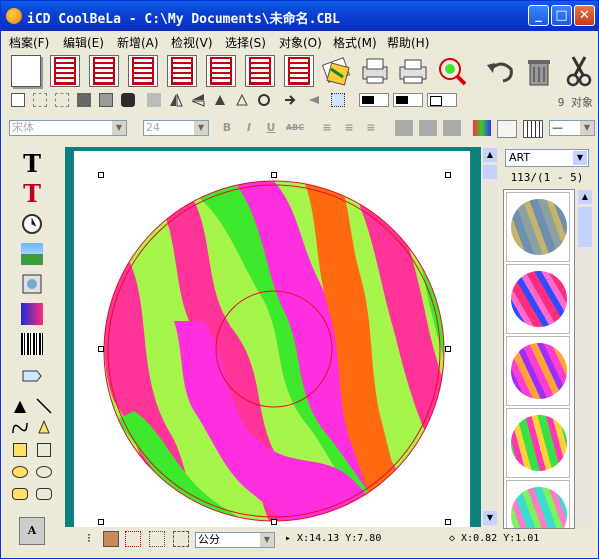 This screenshot has height=559, width=599. I want to click on selection-handle-se, so click(448, 522).